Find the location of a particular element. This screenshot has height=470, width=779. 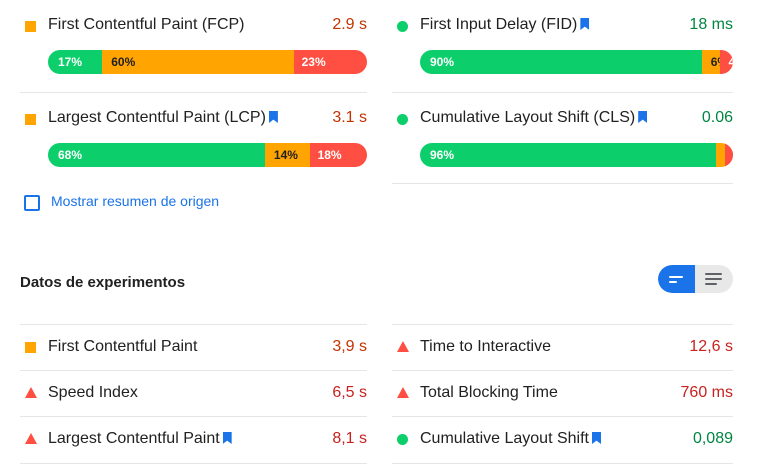

metric-label: Total Blocking Time is located at coordinates (489, 392).